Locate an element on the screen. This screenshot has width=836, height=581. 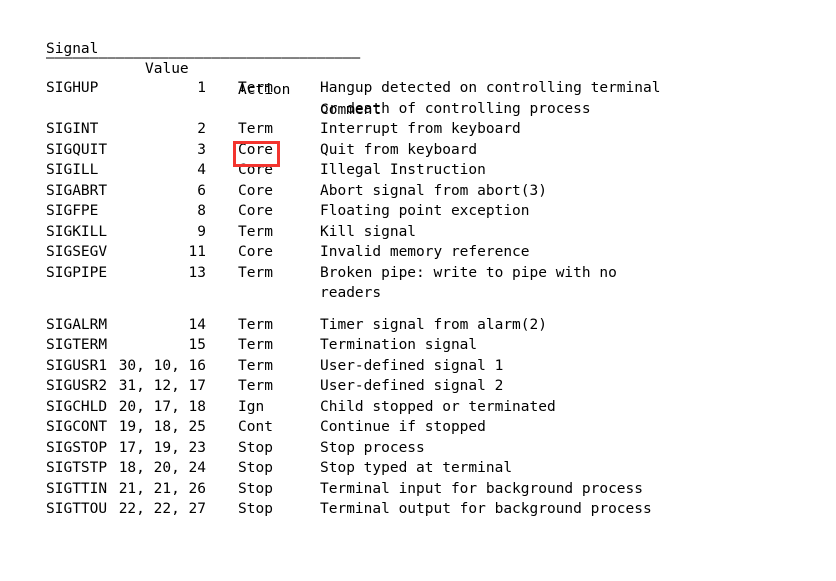
table-row-comment-continuation: or death of controlling process is located at coordinates (418, 109).